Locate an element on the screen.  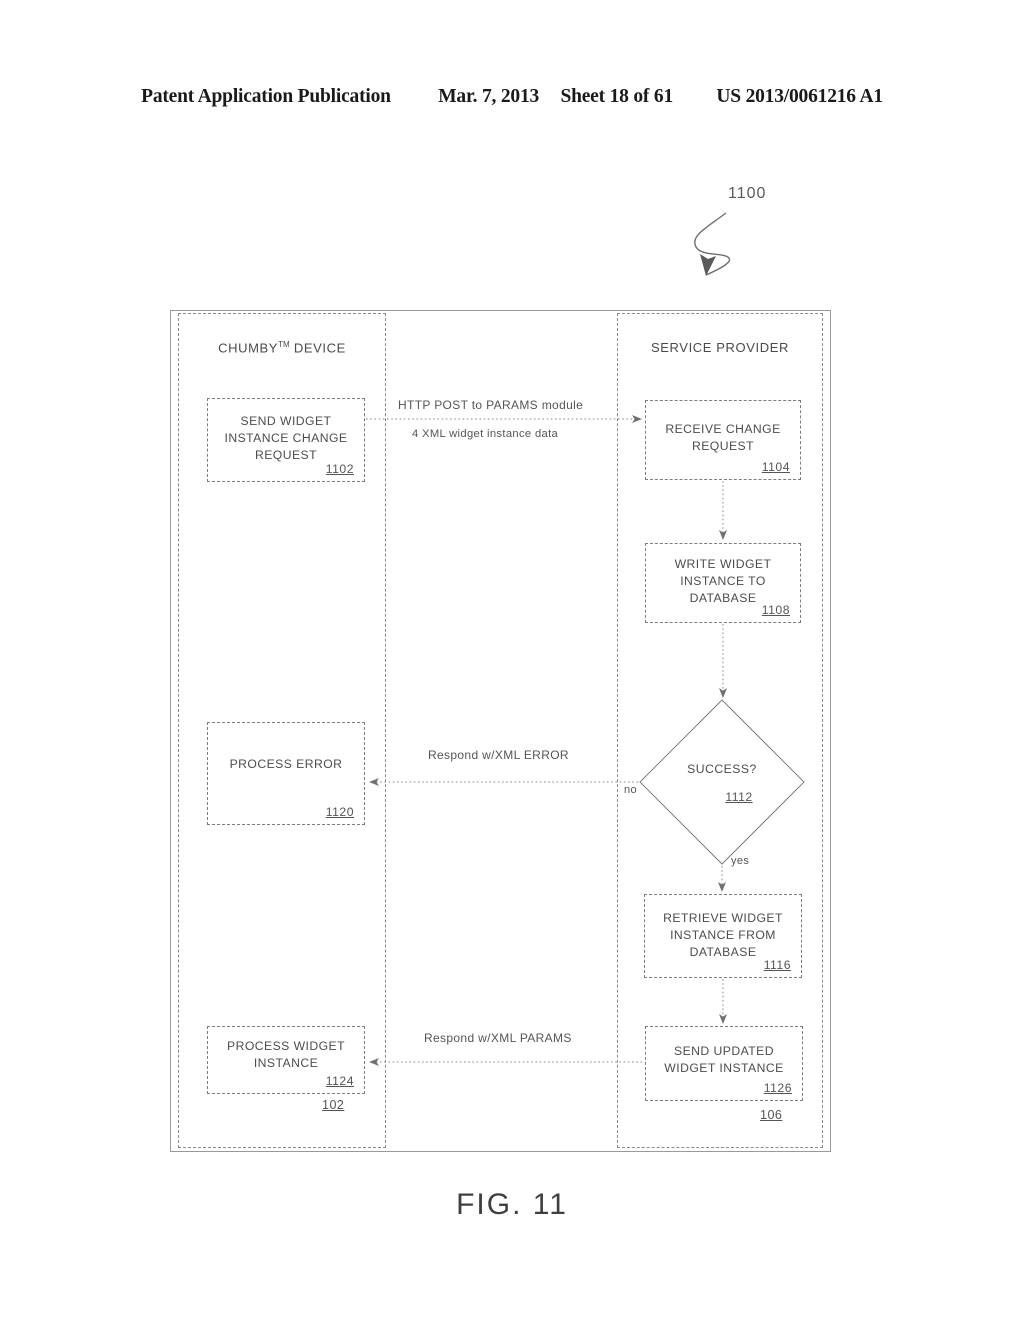
node-ref: 1104 is located at coordinates (775, 467).